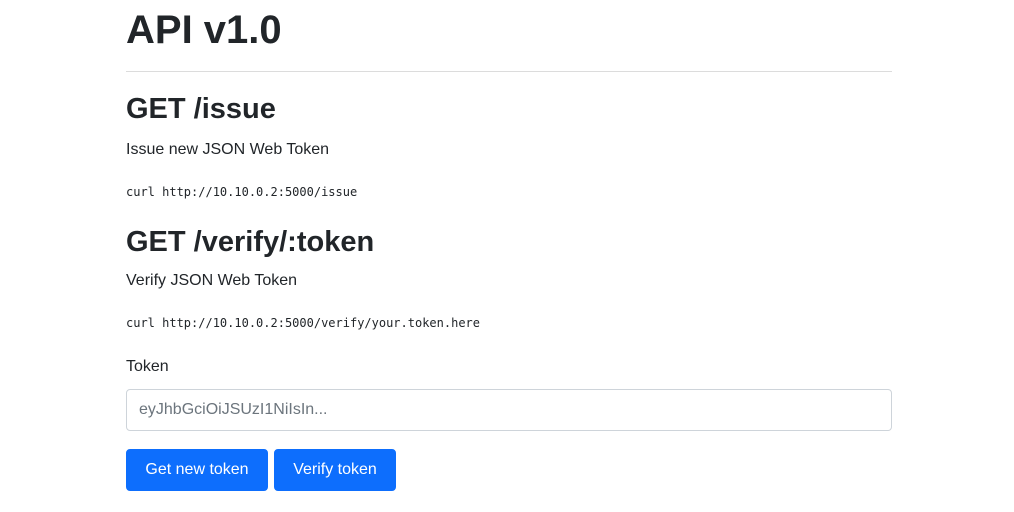 This screenshot has height=512, width=1014. I want to click on verify-token-button: Verify token, so click(335, 470).